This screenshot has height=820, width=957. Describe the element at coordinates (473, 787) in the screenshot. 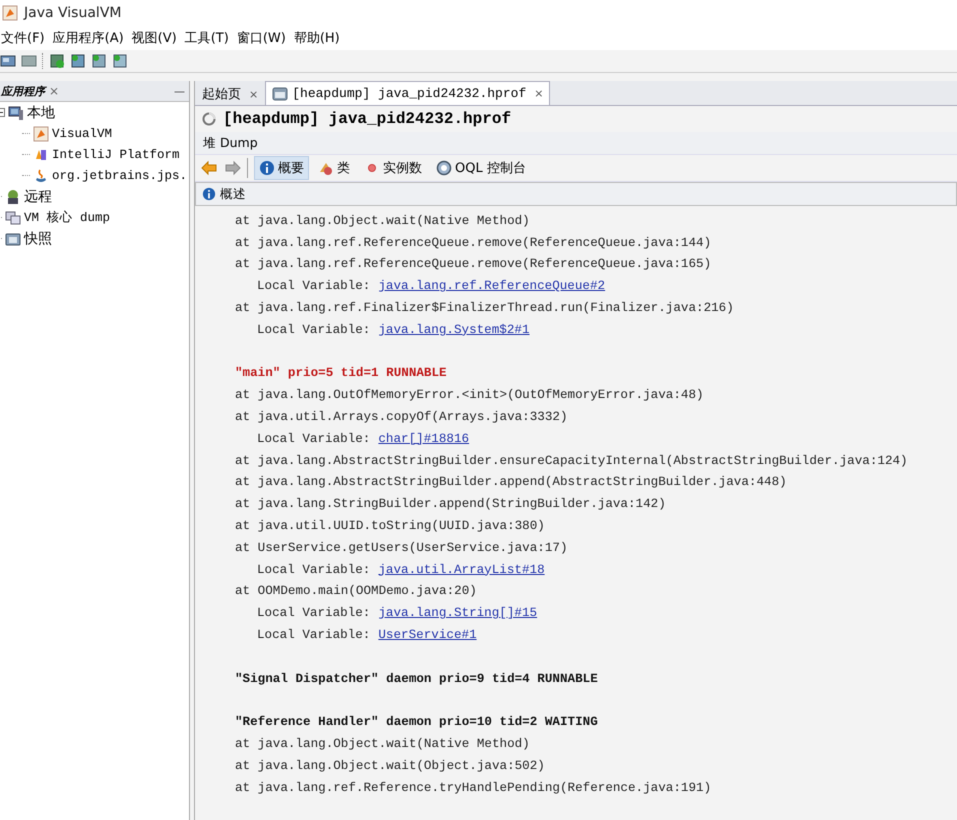

I see `stack-frame: at java.lang.ref.Reference.tryHandlePending(Reference.java:191)` at that location.